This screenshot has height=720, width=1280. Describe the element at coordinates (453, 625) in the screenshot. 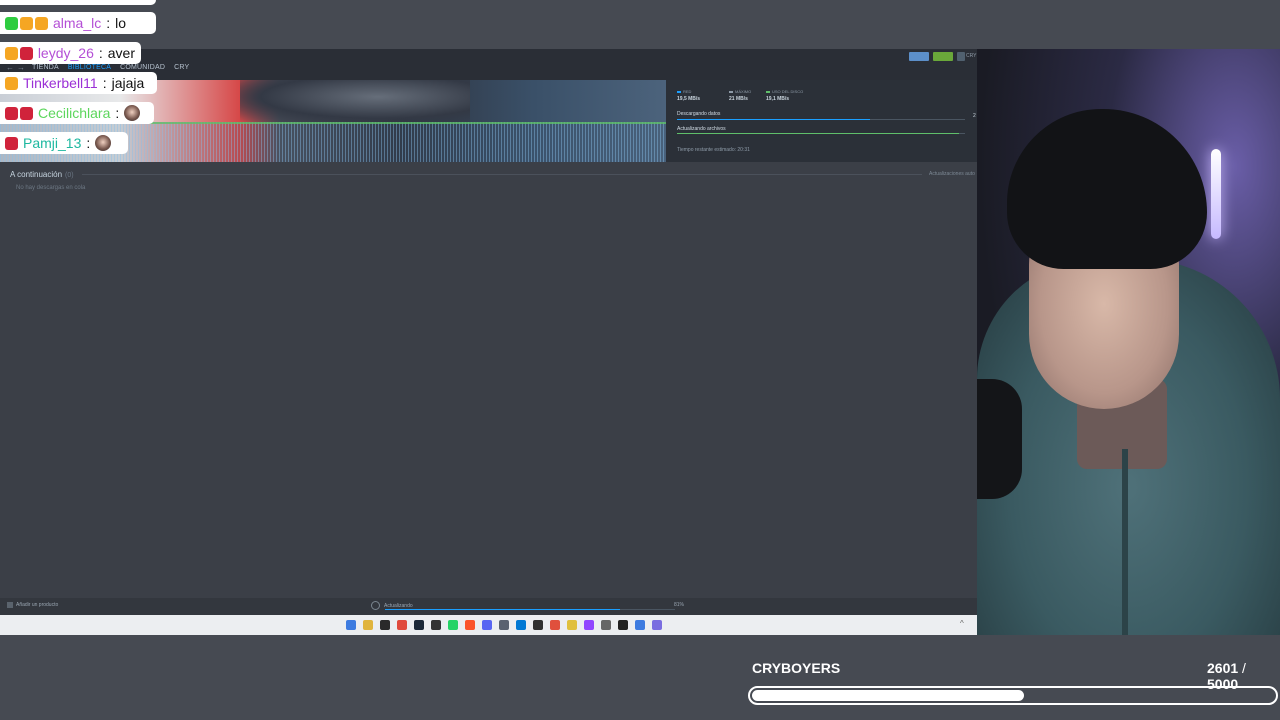

I see `whatsapp-icon` at that location.